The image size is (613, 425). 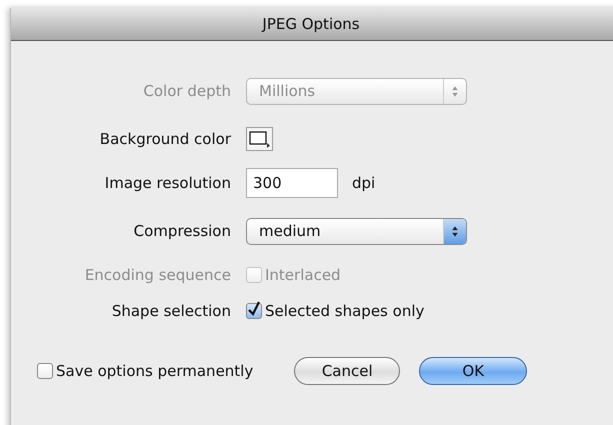 What do you see at coordinates (259, 139) in the screenshot?
I see `color-well` at bounding box center [259, 139].